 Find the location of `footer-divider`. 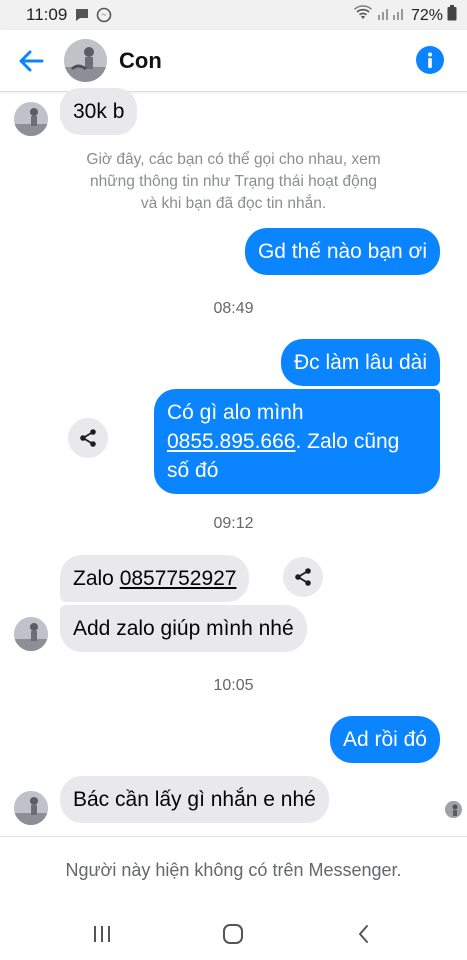

footer-divider is located at coordinates (233, 836).